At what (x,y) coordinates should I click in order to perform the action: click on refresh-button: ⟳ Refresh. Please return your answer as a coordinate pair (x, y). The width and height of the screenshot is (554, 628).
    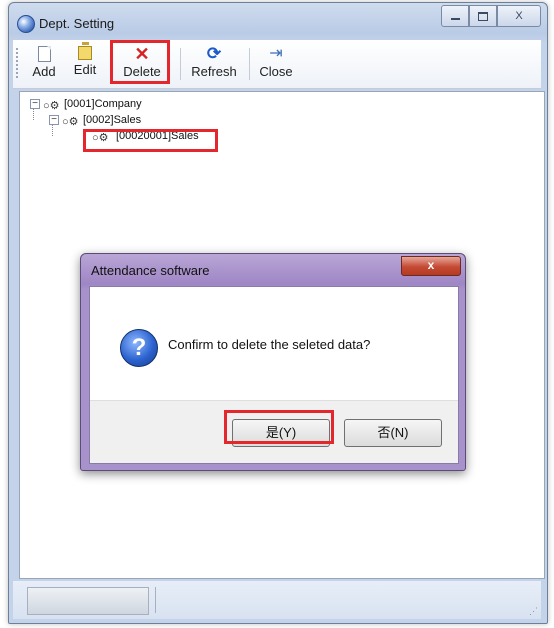
    Looking at the image, I should click on (214, 64).